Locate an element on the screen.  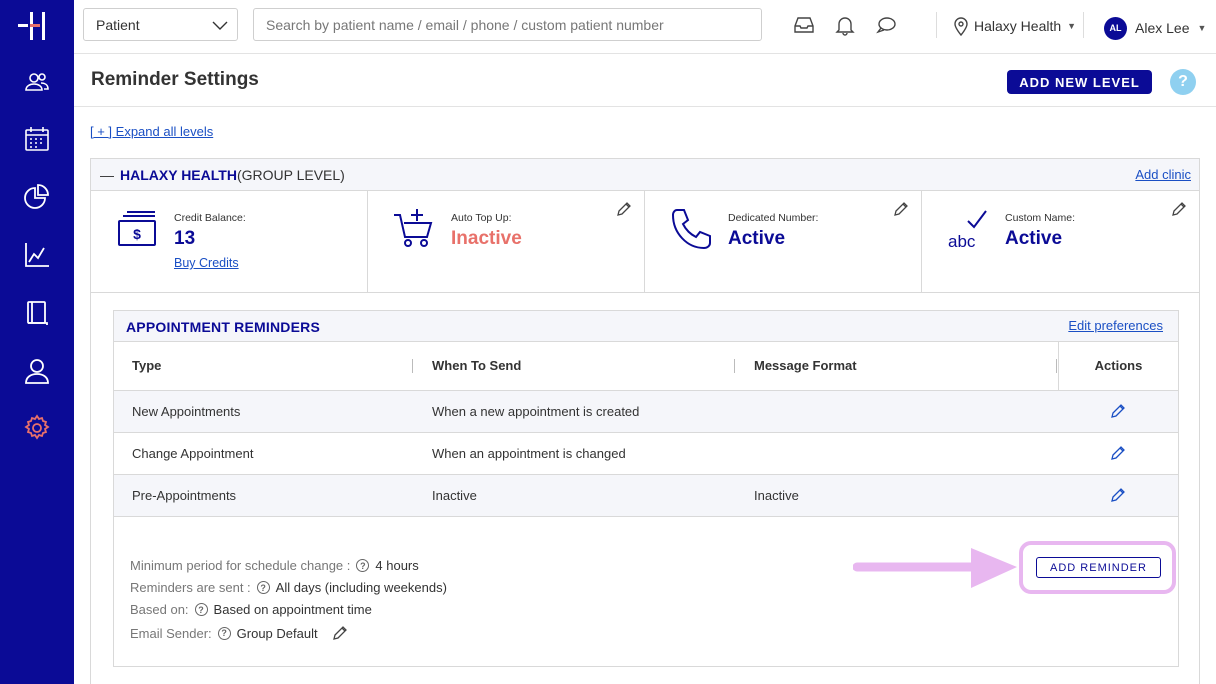
sender-value: Group Default is located at coordinates (277, 633).